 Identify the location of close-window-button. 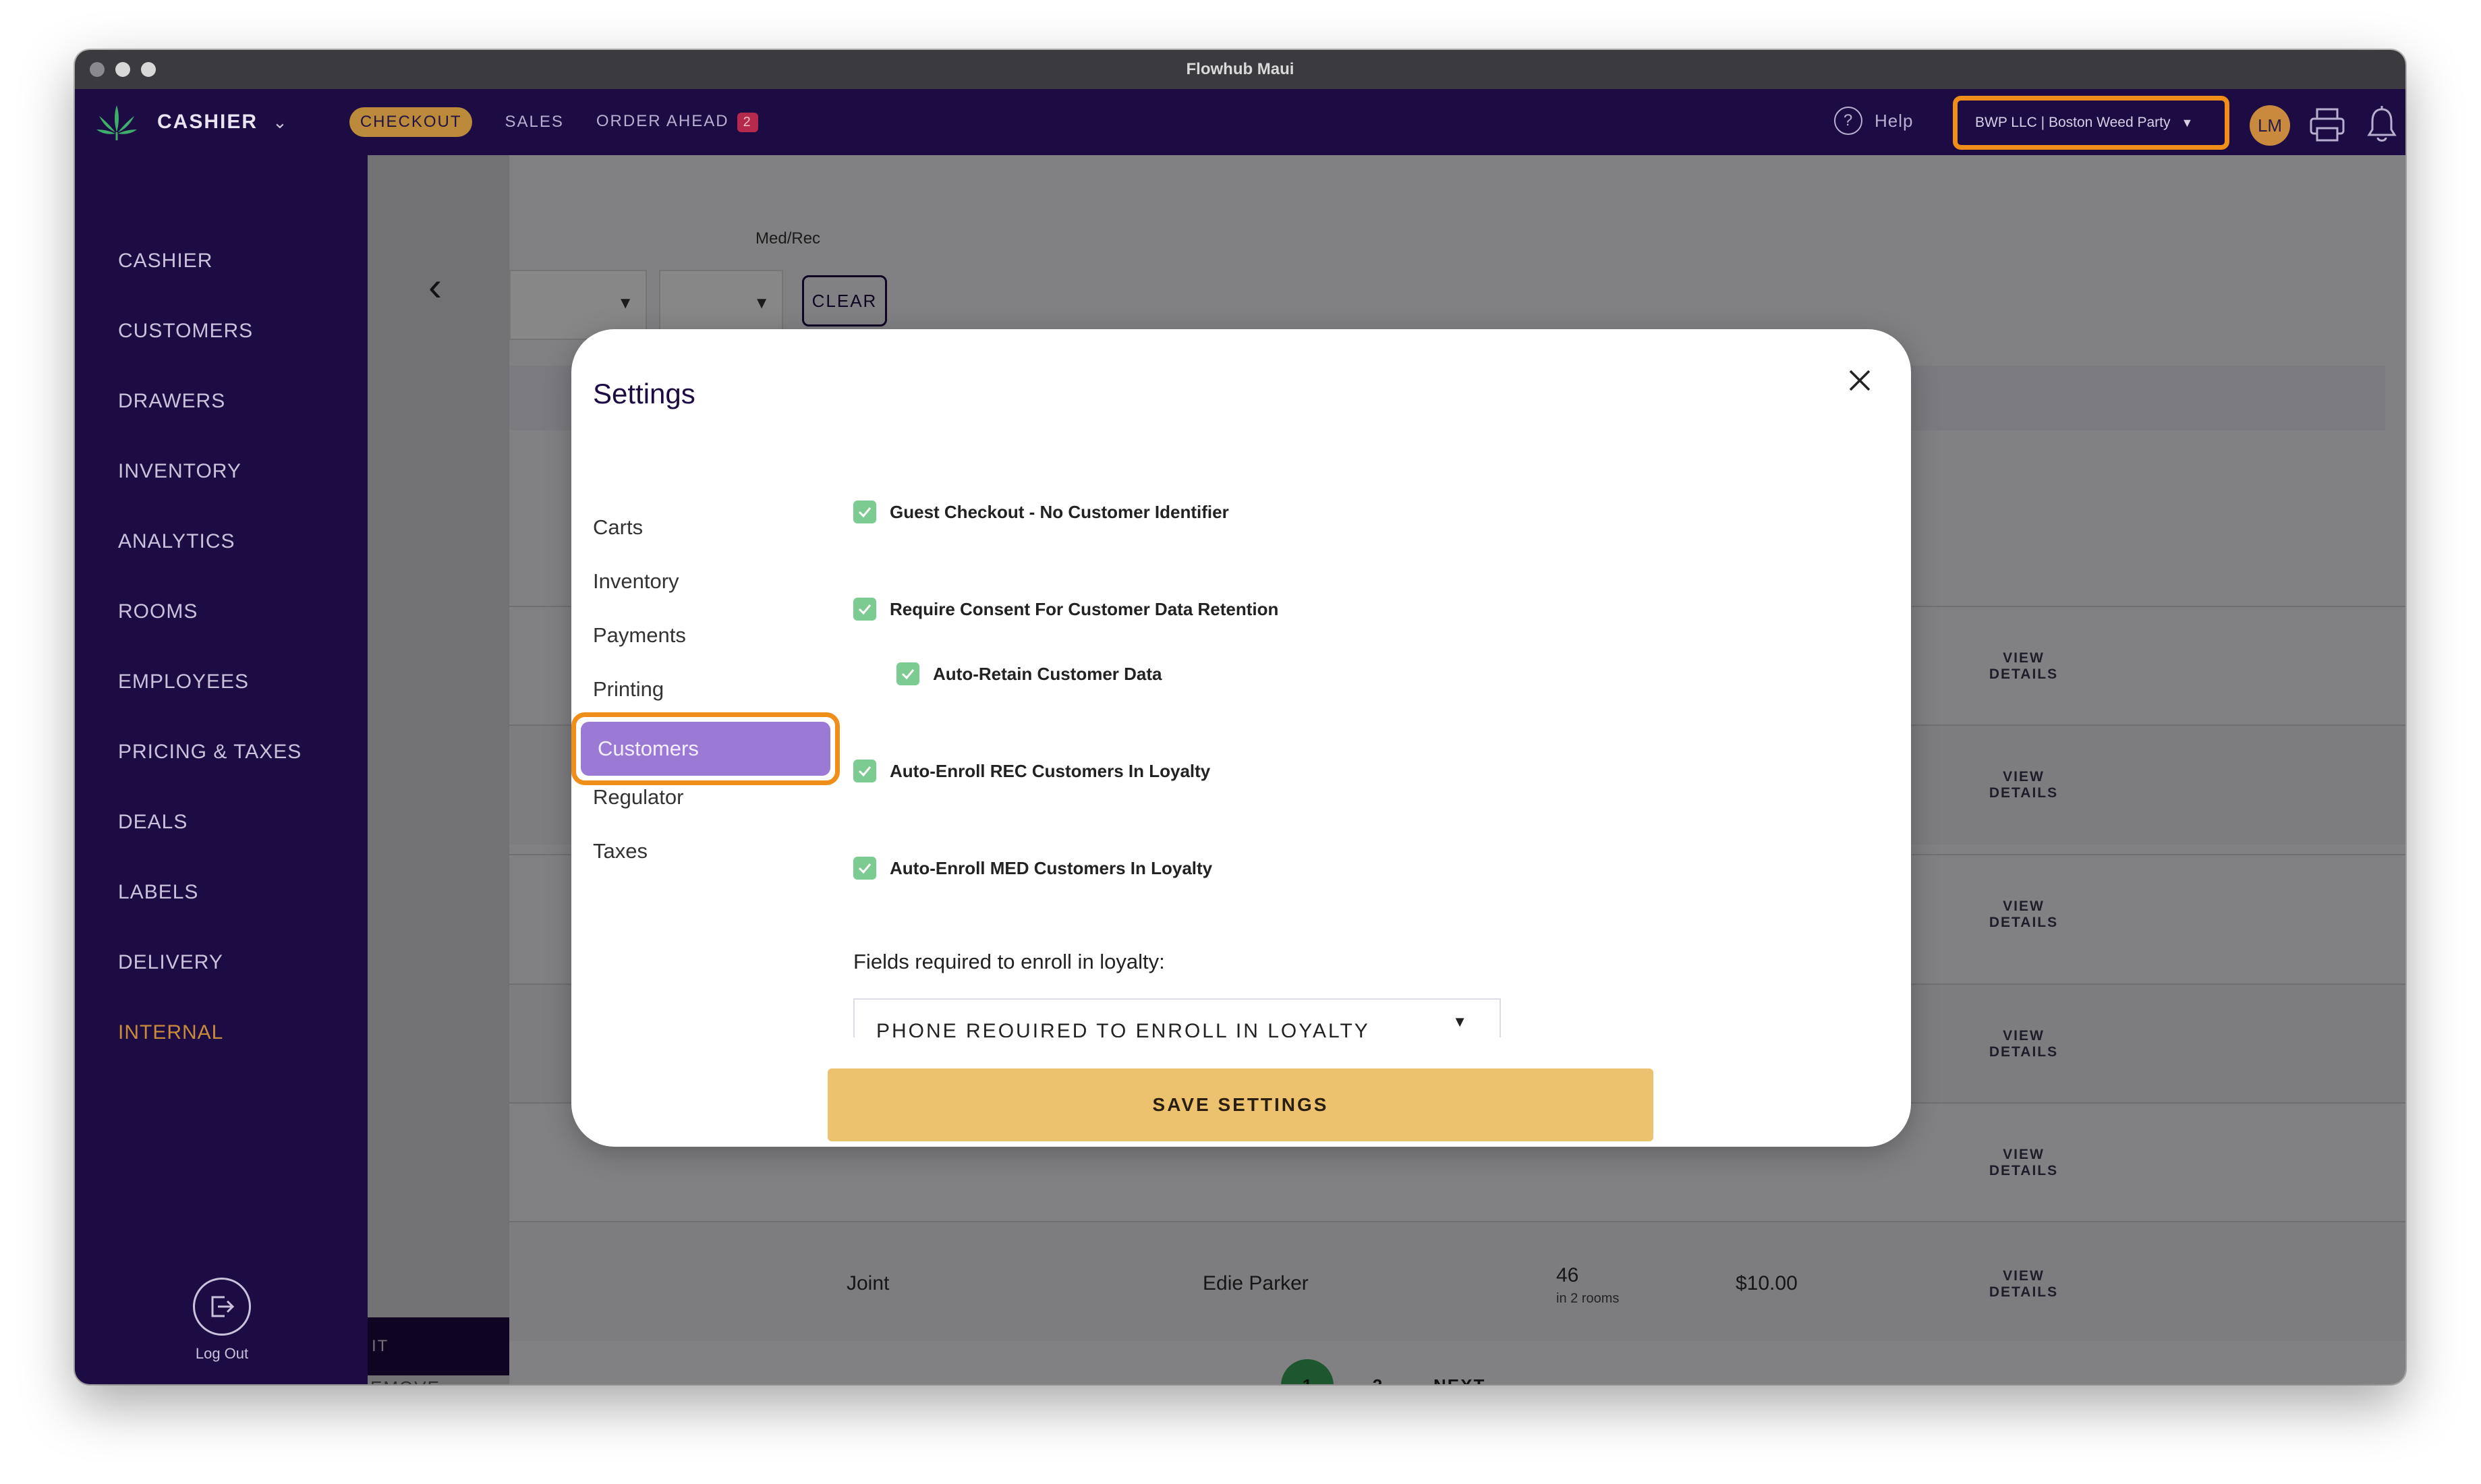
(97, 70).